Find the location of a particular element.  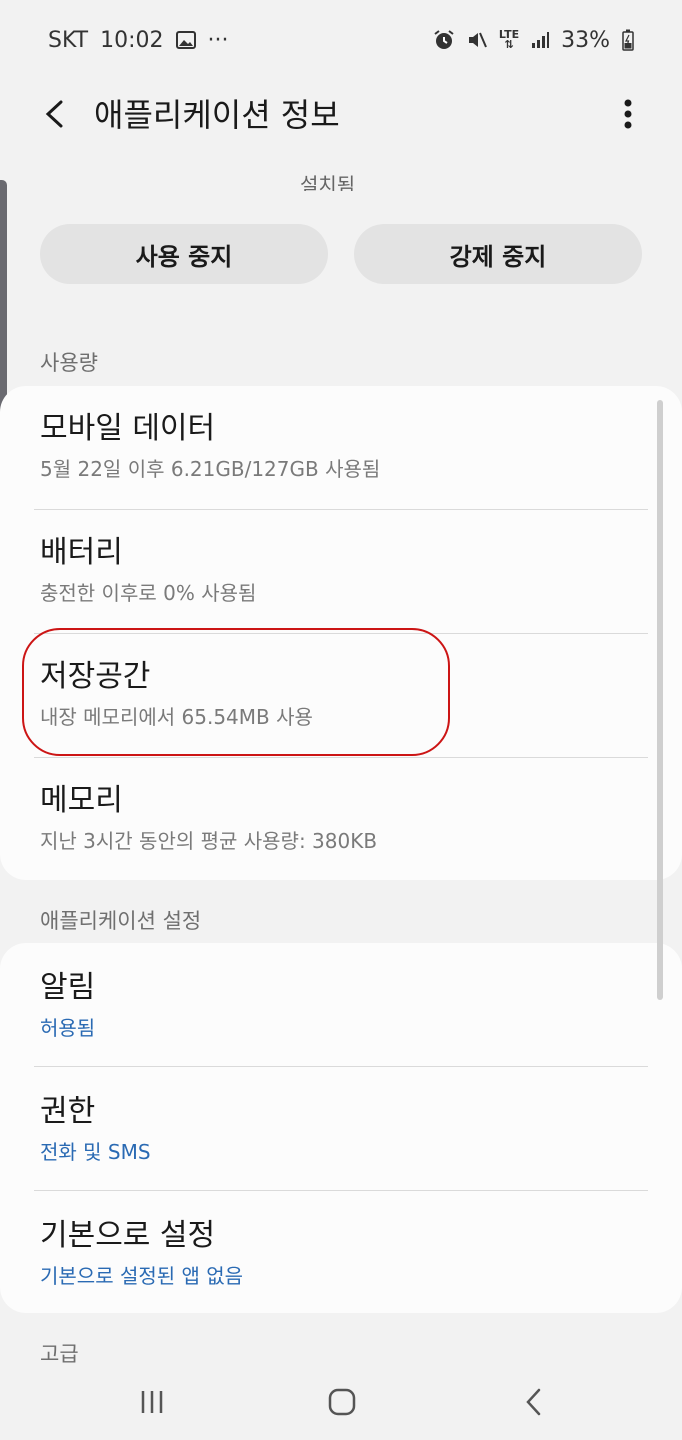

status-right: LTE ⇅ 33% is located at coordinates (533, 40).